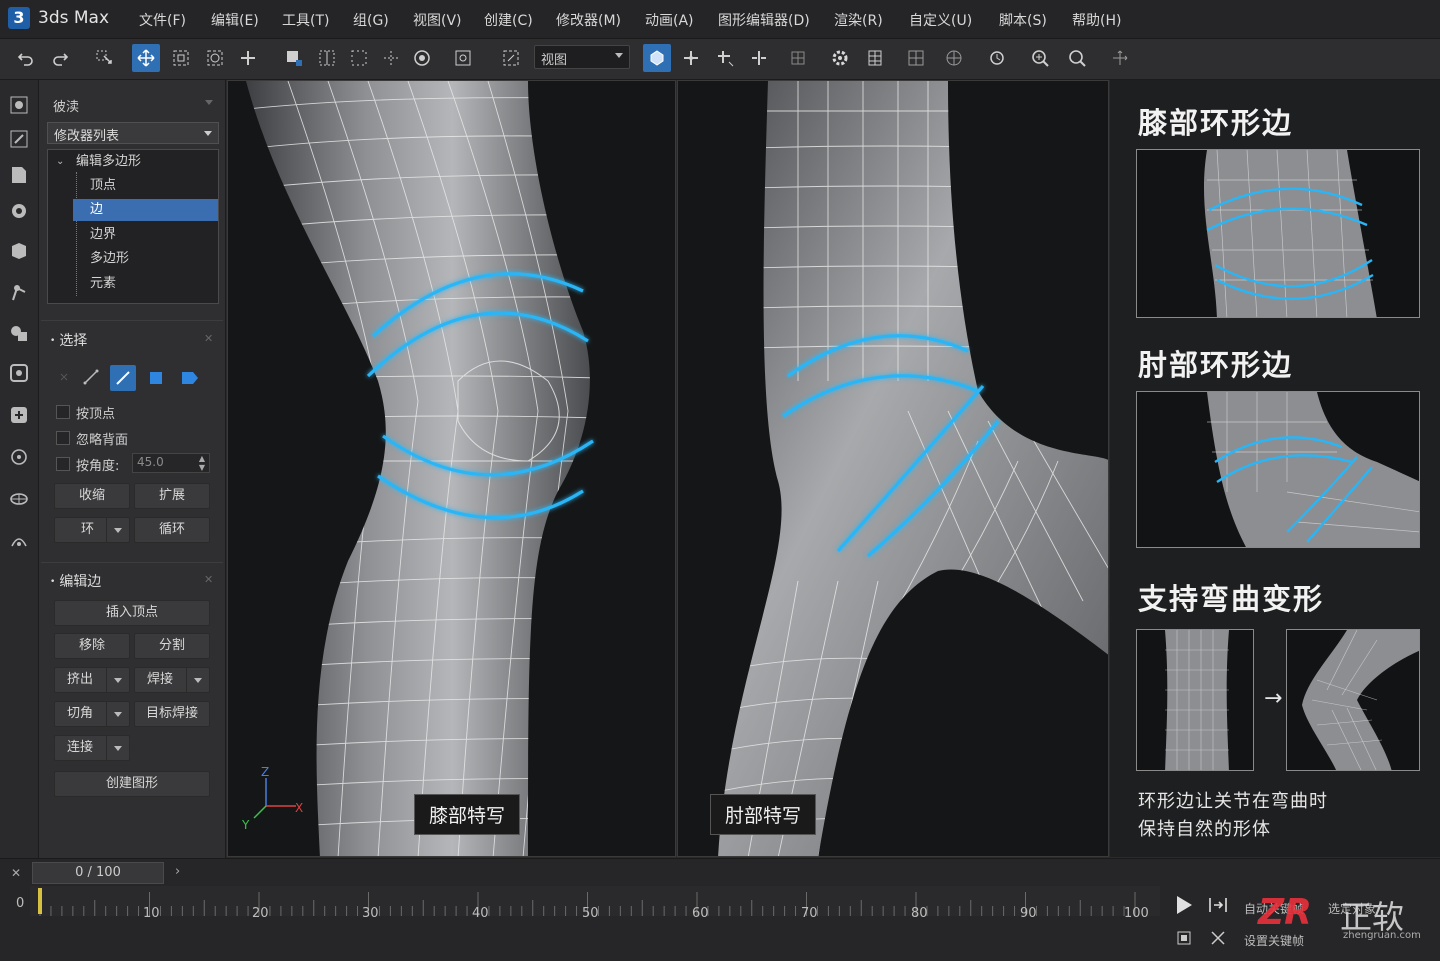 The image size is (1440, 961). Describe the element at coordinates (92, 714) in the screenshot. I see `chamfer-button: 切角` at that location.